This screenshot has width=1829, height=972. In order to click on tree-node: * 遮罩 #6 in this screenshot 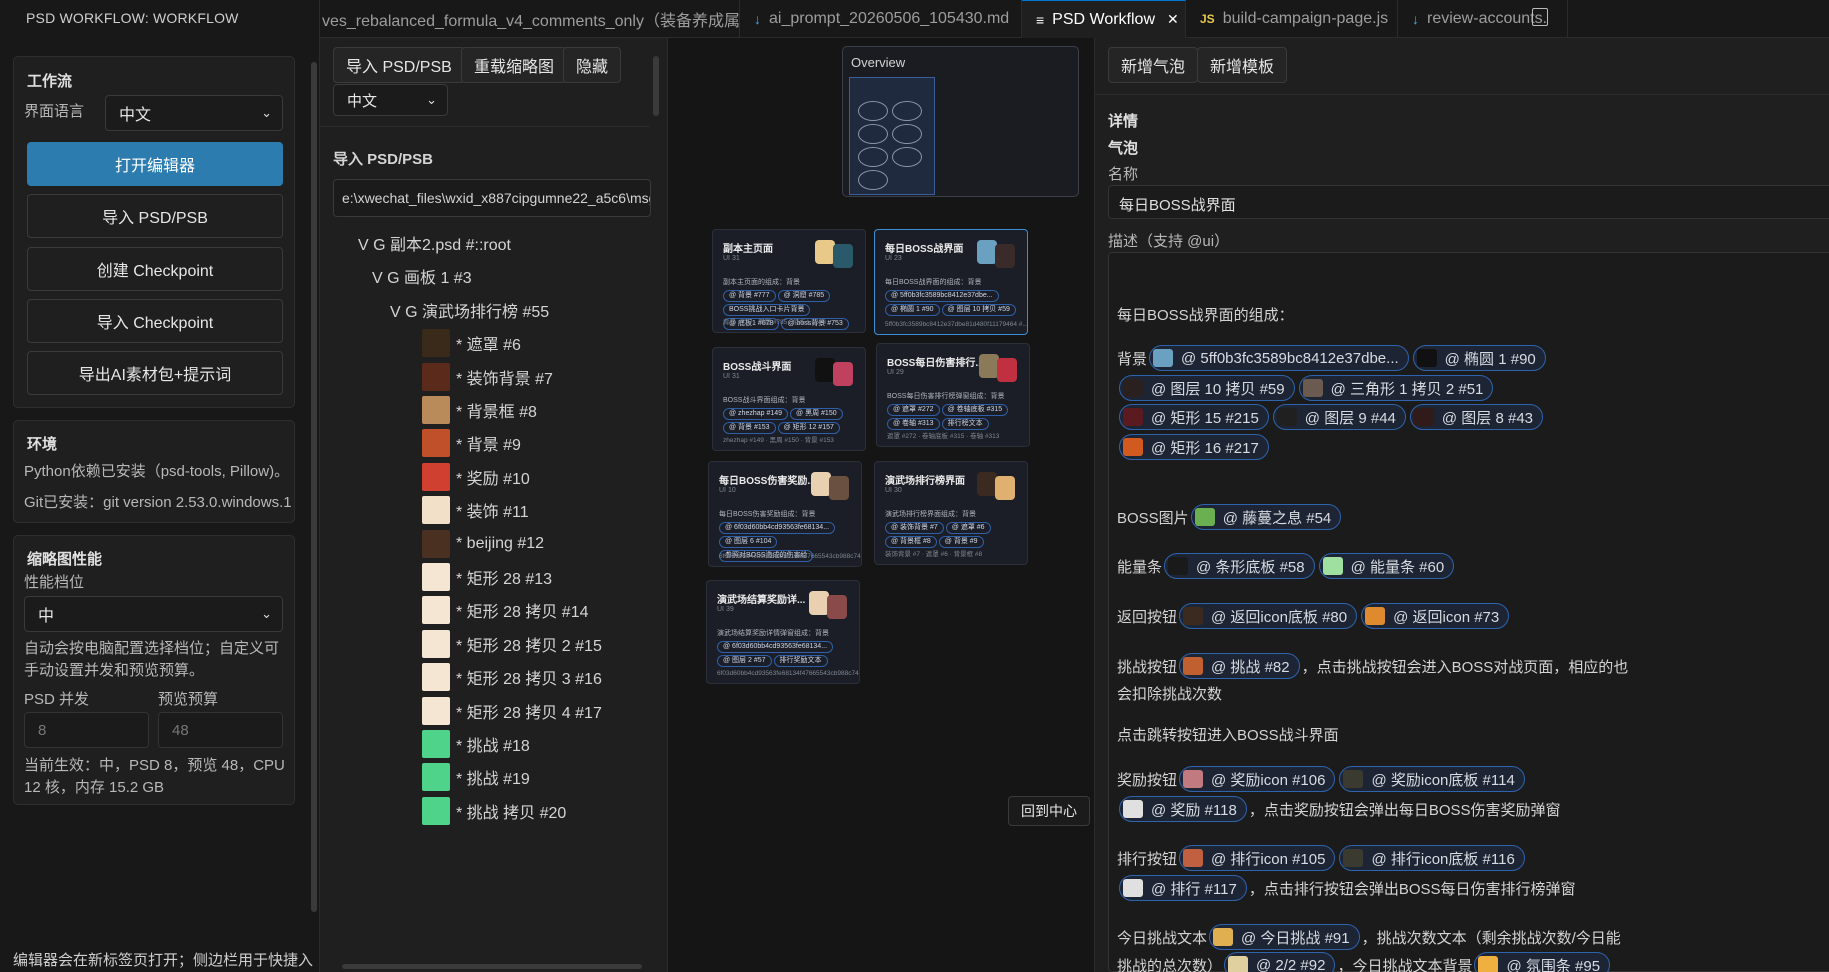, I will do `click(471, 343)`.